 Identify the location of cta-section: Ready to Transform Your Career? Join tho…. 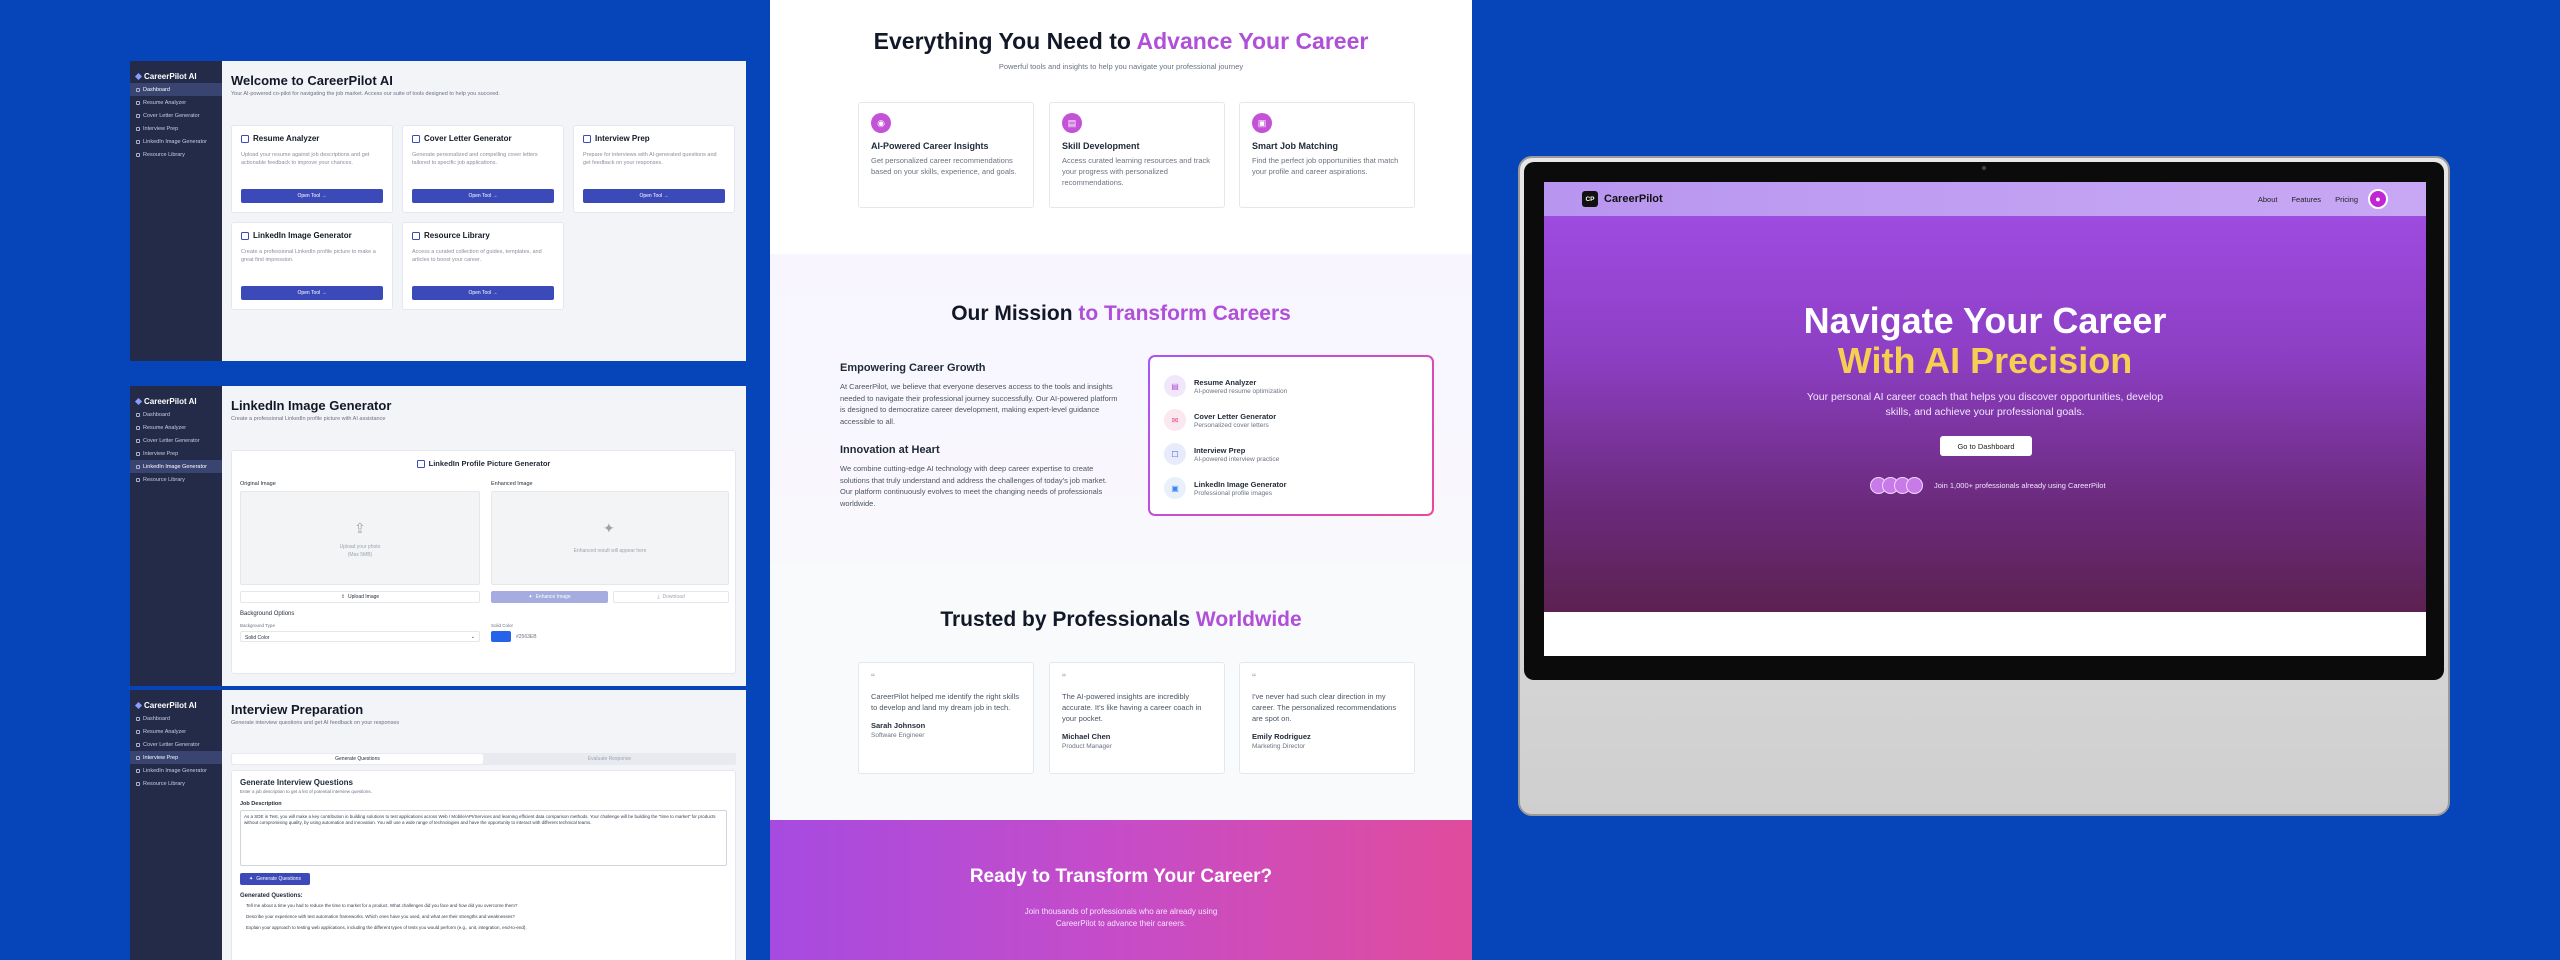
(1121, 890).